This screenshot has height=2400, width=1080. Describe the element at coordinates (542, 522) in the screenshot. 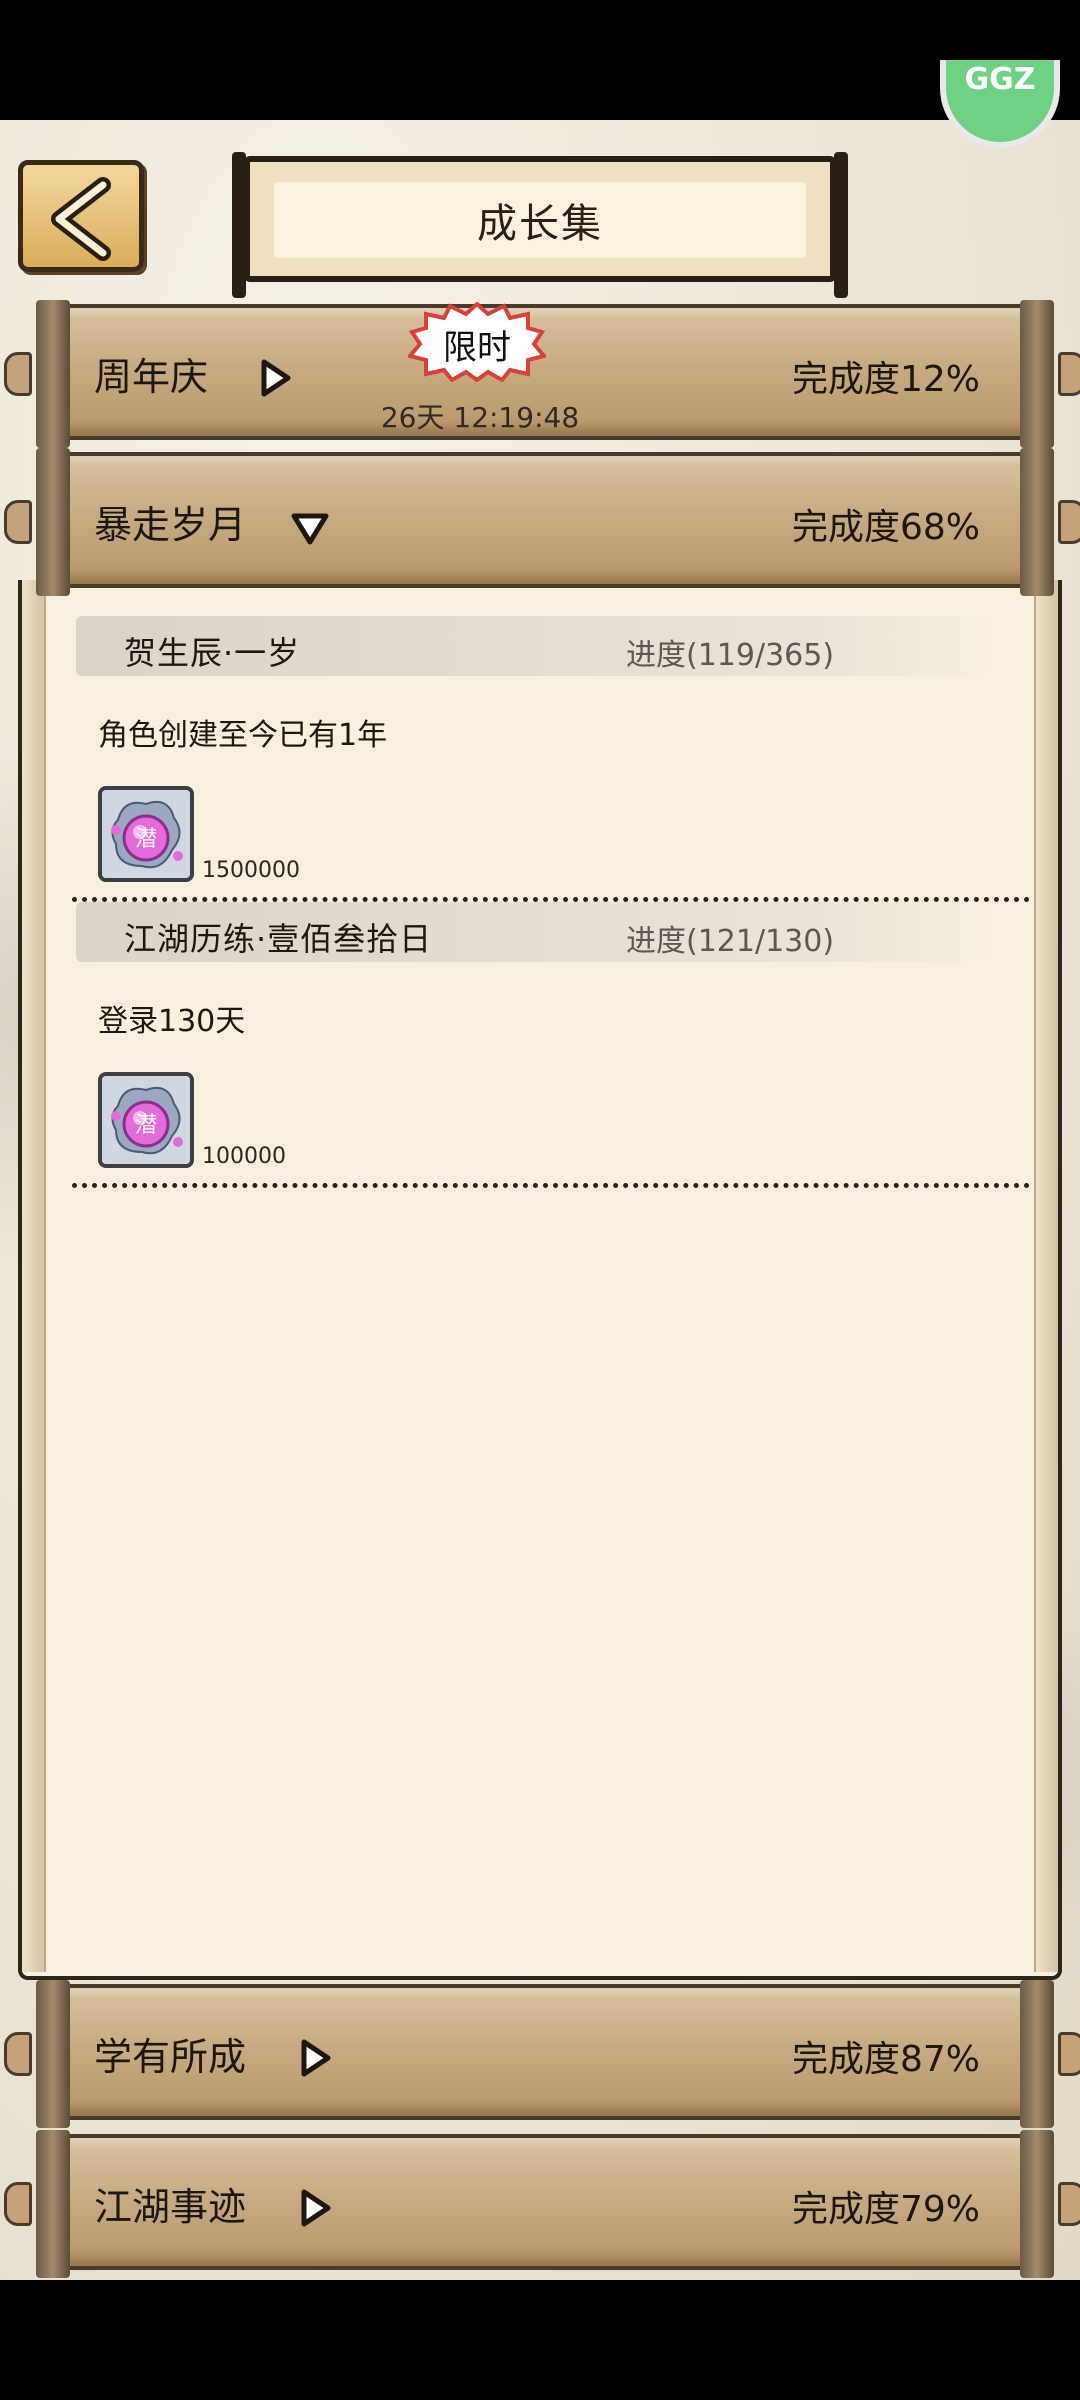

I see `category-reckless-years: 暴走岁月 完成度68%` at that location.